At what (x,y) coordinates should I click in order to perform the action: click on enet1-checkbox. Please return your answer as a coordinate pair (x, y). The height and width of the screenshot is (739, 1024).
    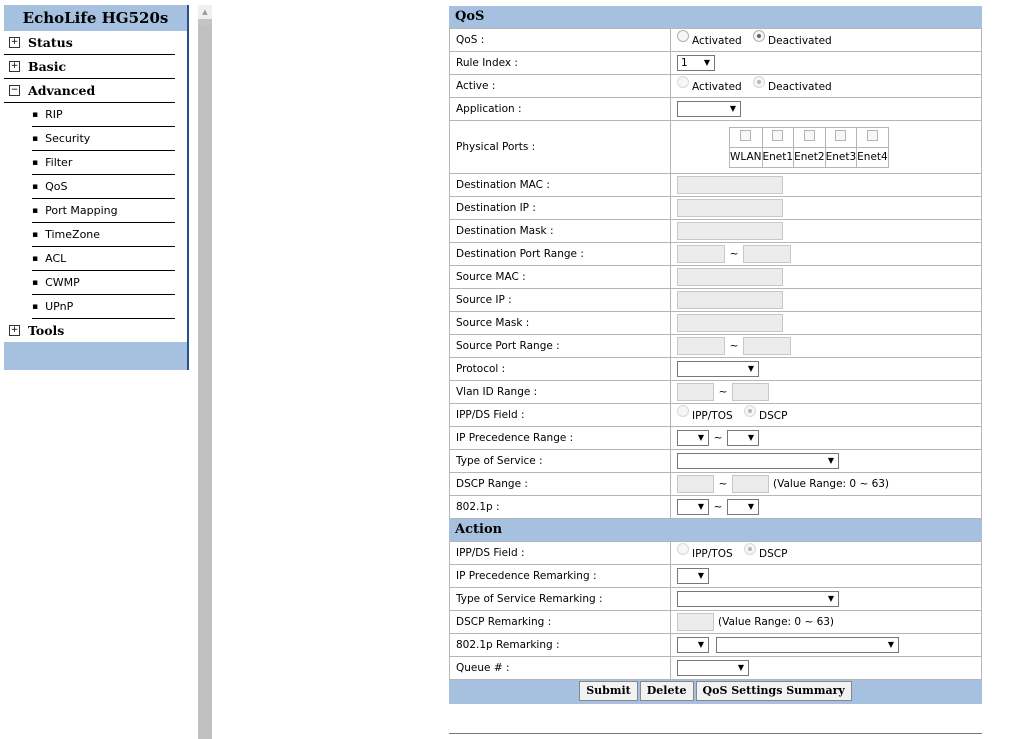
    Looking at the image, I should click on (778, 135).